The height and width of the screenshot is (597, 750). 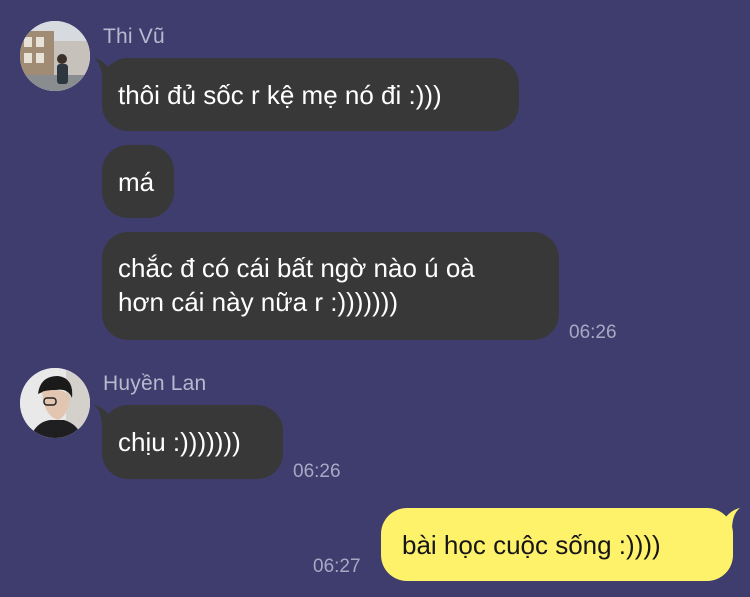 I want to click on message-bubble: chịu :))))))), so click(x=192, y=442).